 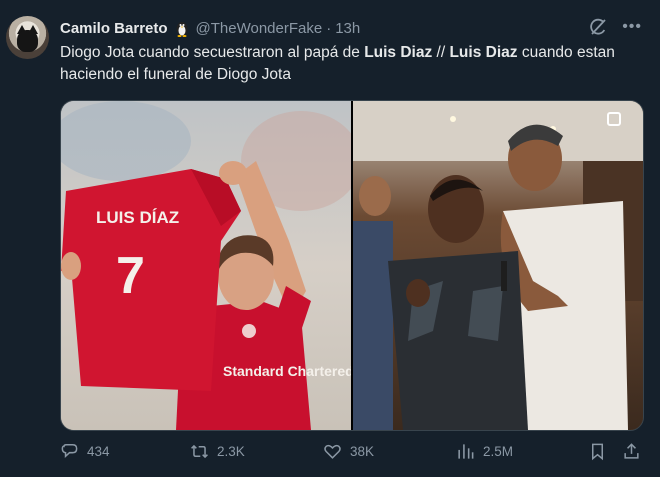 I want to click on reply-count: 434, so click(x=98, y=451).